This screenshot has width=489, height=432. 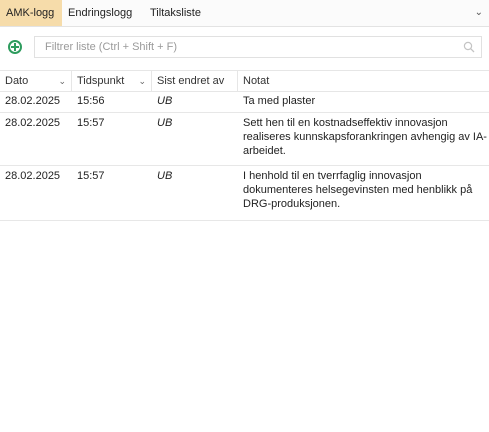 What do you see at coordinates (36, 81) in the screenshot?
I see `column-header-dato: Dato ⌄` at bounding box center [36, 81].